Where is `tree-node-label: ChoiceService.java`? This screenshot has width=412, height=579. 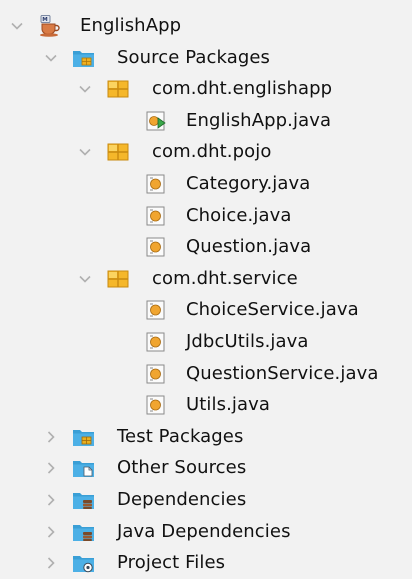 tree-node-label: ChoiceService.java is located at coordinates (272, 309).